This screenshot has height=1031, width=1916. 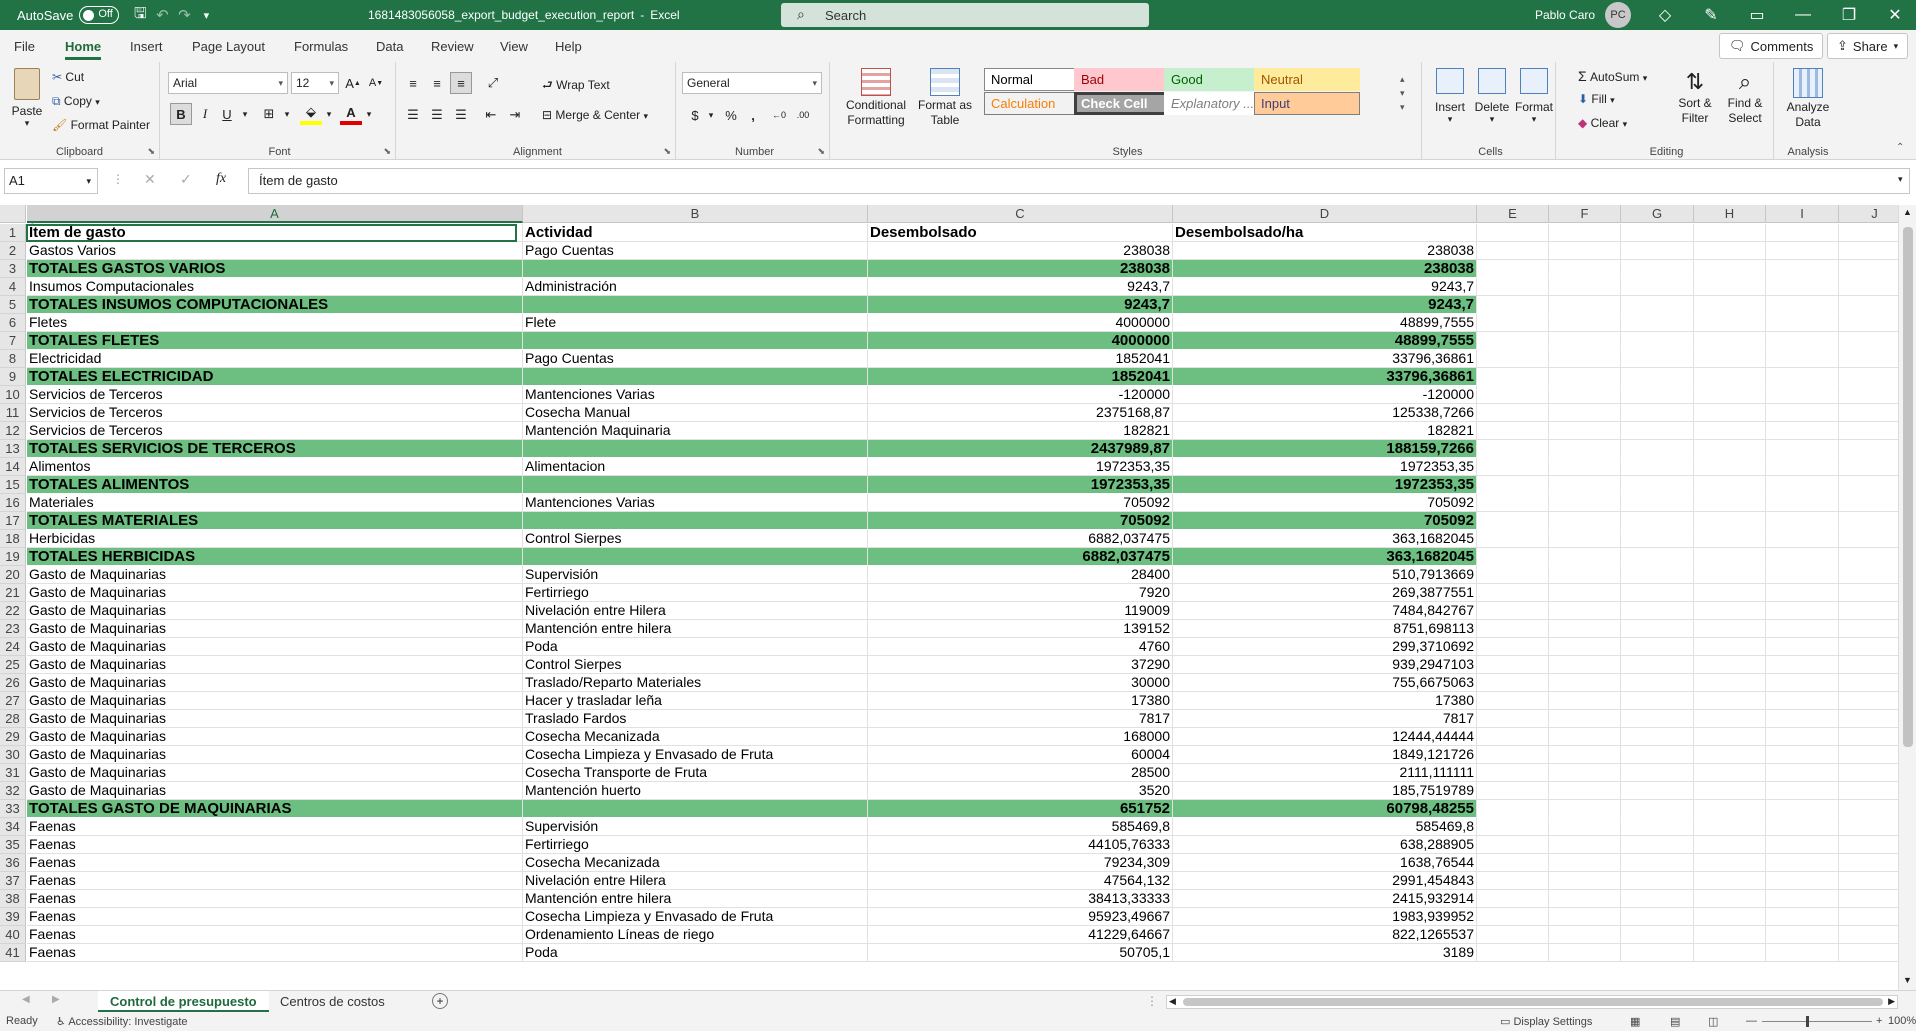 What do you see at coordinates (1325, 377) in the screenshot?
I see `cell-d: 33796,36861` at bounding box center [1325, 377].